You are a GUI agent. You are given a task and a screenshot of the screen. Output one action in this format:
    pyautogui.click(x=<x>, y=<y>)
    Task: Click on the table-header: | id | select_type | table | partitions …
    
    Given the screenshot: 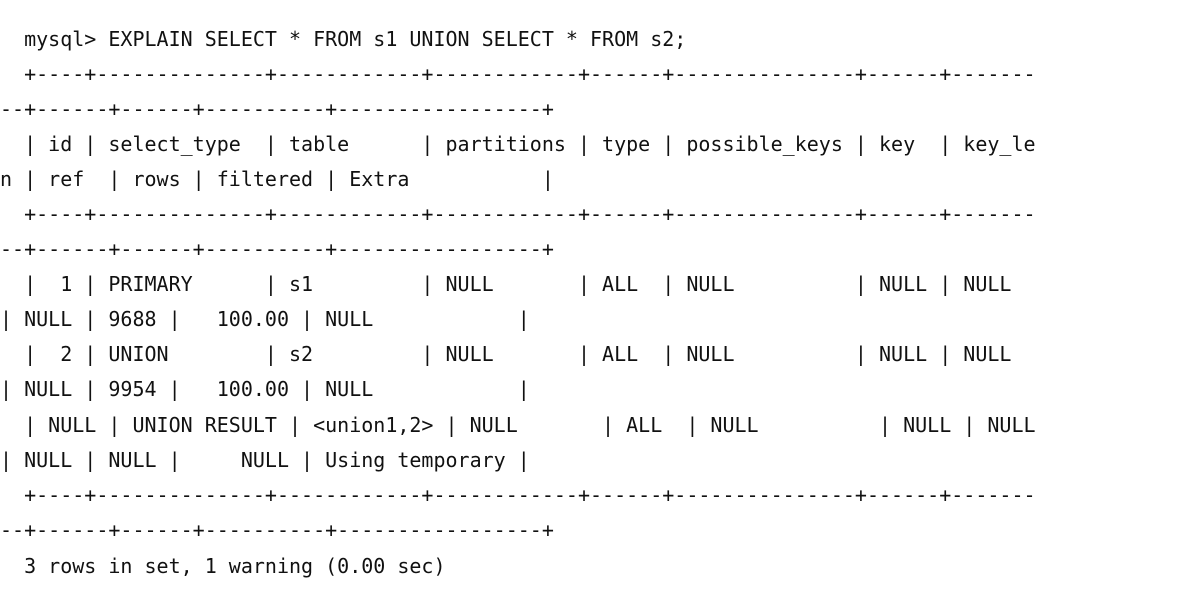 What is the action you would take?
    pyautogui.click(x=518, y=144)
    